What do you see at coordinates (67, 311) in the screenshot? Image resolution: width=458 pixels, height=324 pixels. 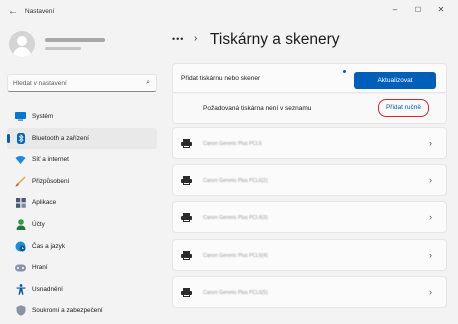 I see `sidebar-item-label: Soukromí a zabezpečení` at bounding box center [67, 311].